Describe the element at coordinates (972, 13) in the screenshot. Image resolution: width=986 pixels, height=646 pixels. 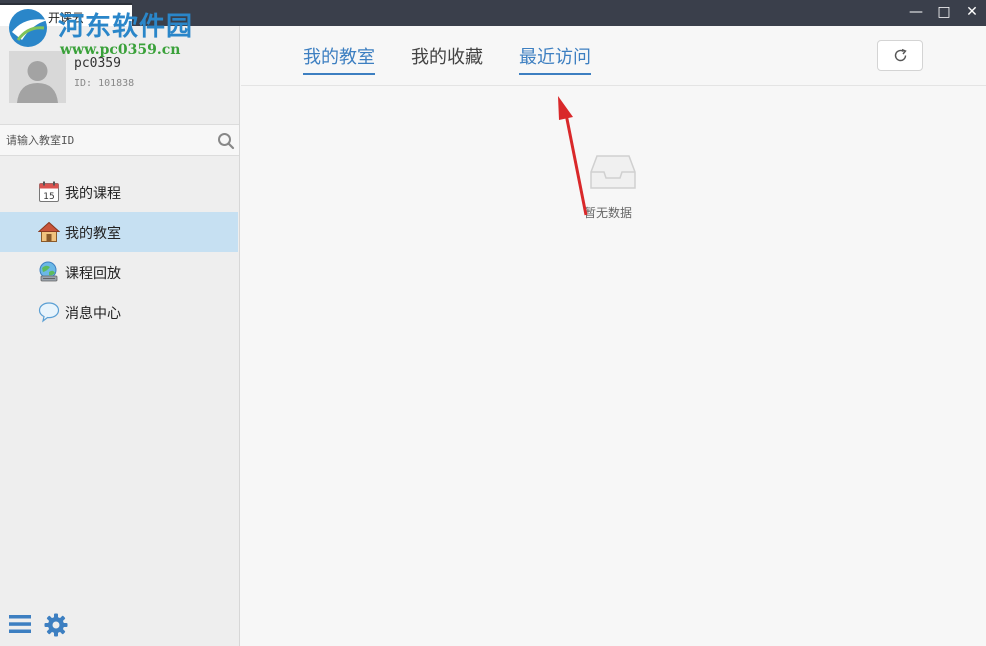
I see `close-button: ✕` at that location.